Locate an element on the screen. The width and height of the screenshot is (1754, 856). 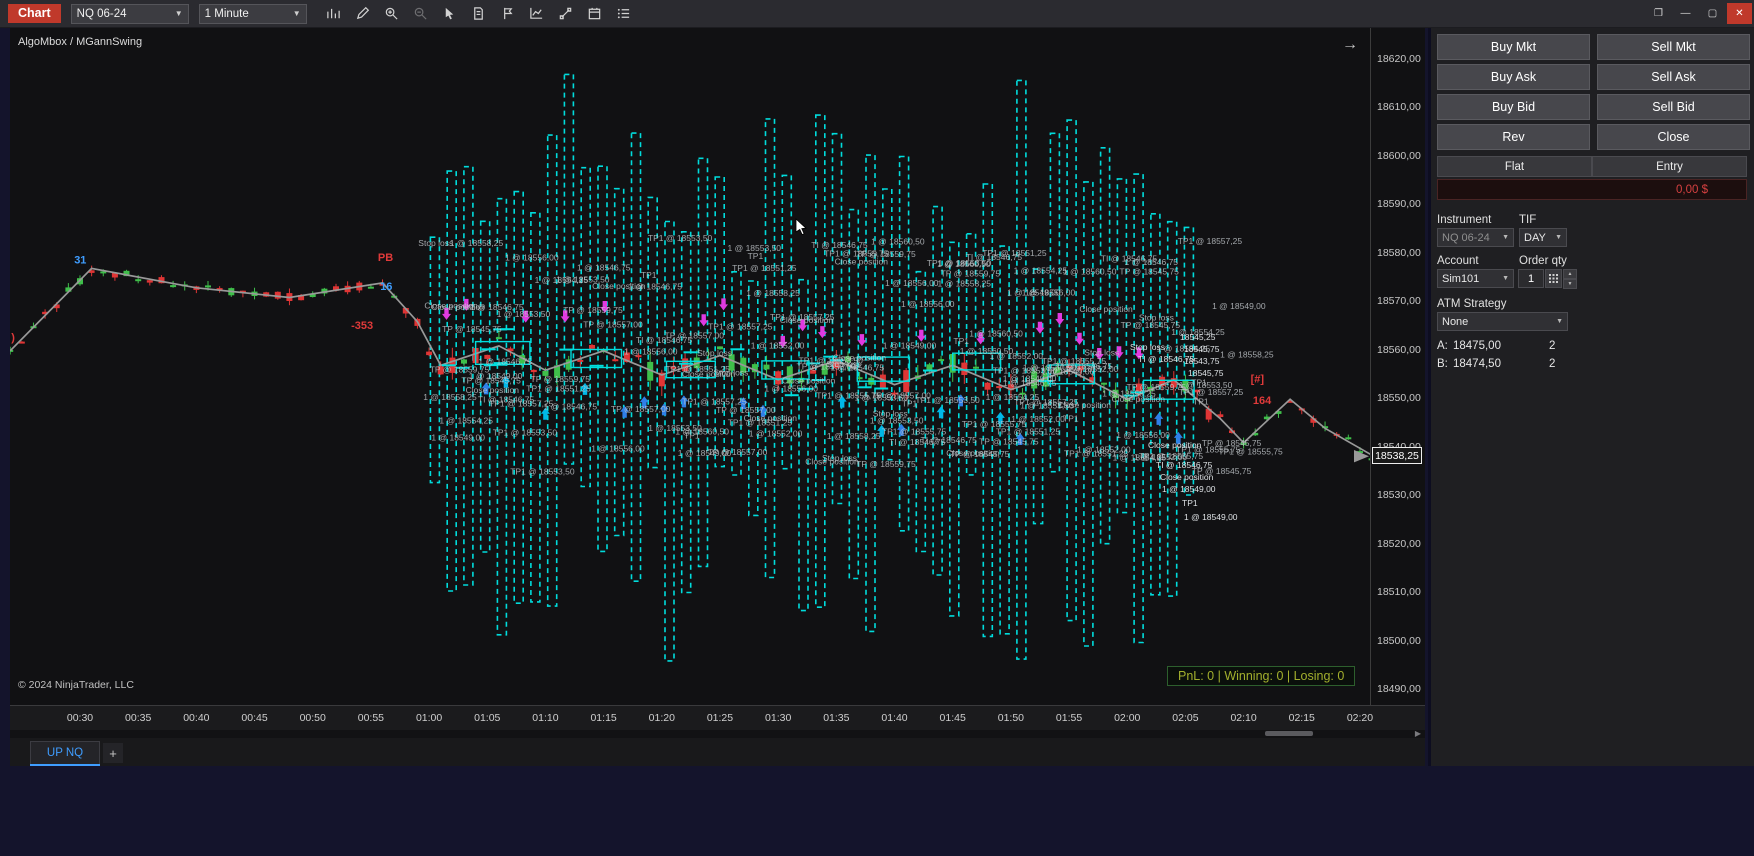
zoom-in-icon is located at coordinates (391, 14).